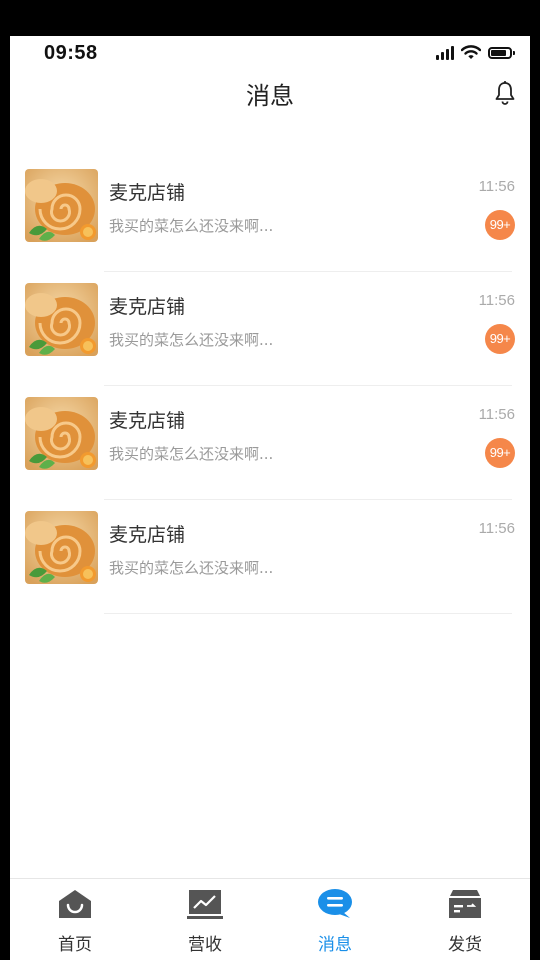  Describe the element at coordinates (71, 53) in the screenshot. I see `status-time: 09:58` at that location.